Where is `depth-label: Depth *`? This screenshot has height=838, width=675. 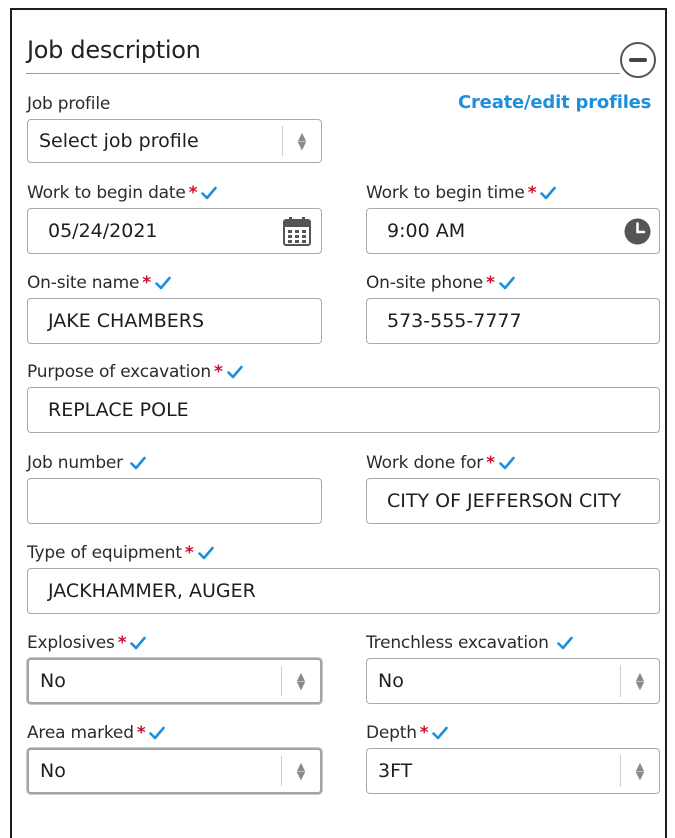
depth-label: Depth * is located at coordinates (407, 733).